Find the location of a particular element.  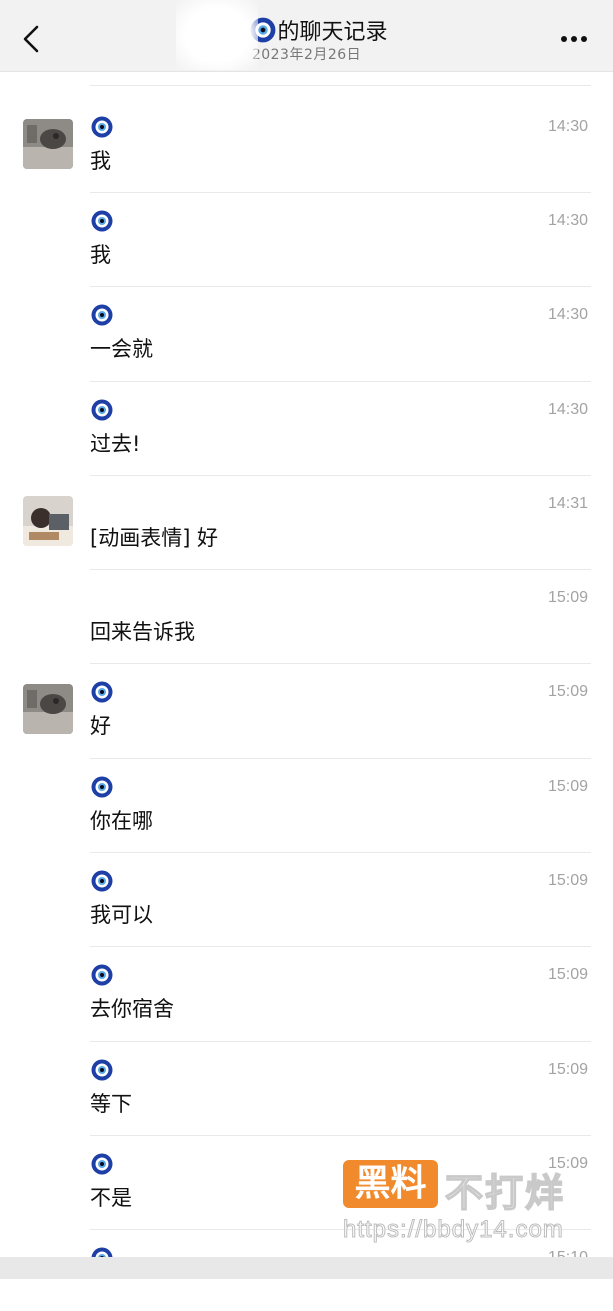

message-row: 15:09 等下 is located at coordinates (306, 1075).